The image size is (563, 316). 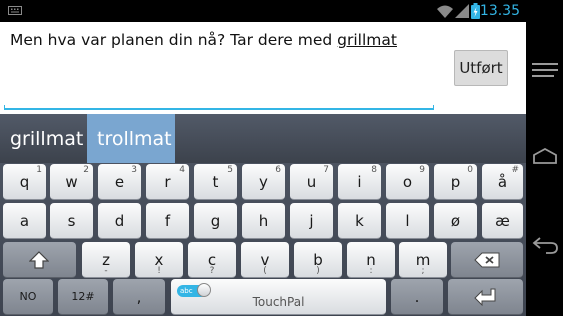 I want to click on backspace-icon, so click(x=487, y=260).